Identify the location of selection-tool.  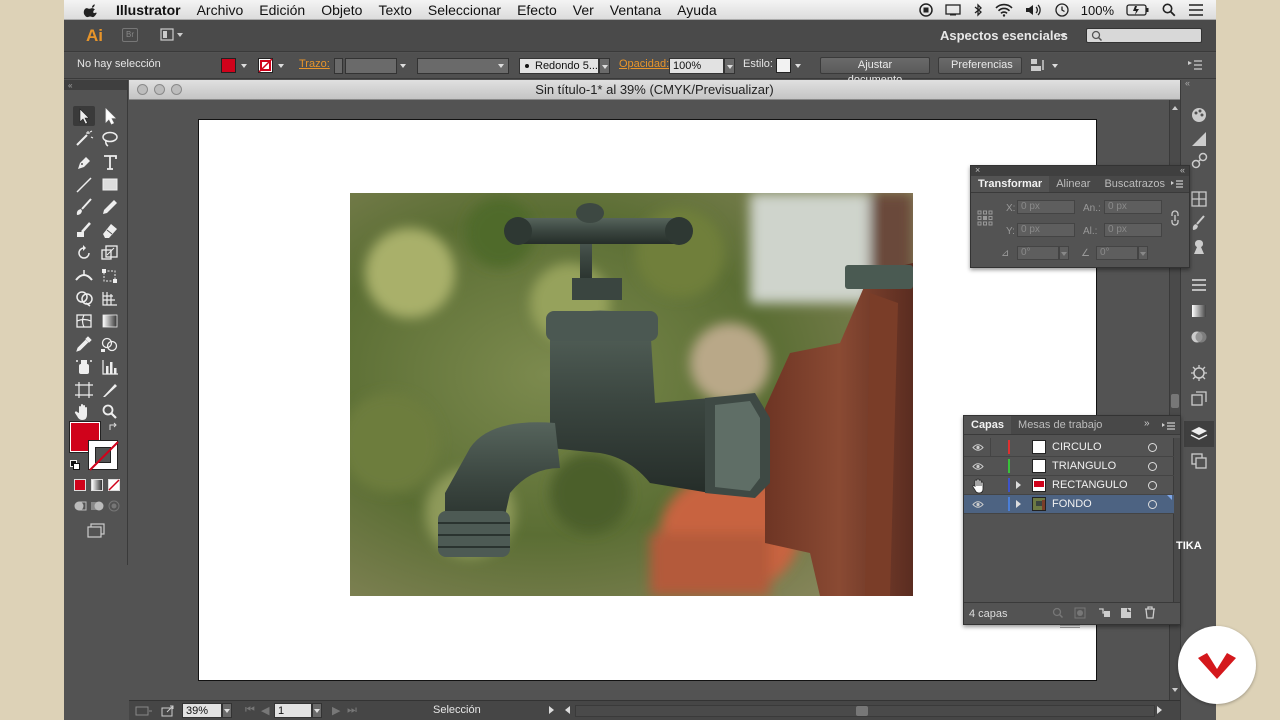
(84, 116).